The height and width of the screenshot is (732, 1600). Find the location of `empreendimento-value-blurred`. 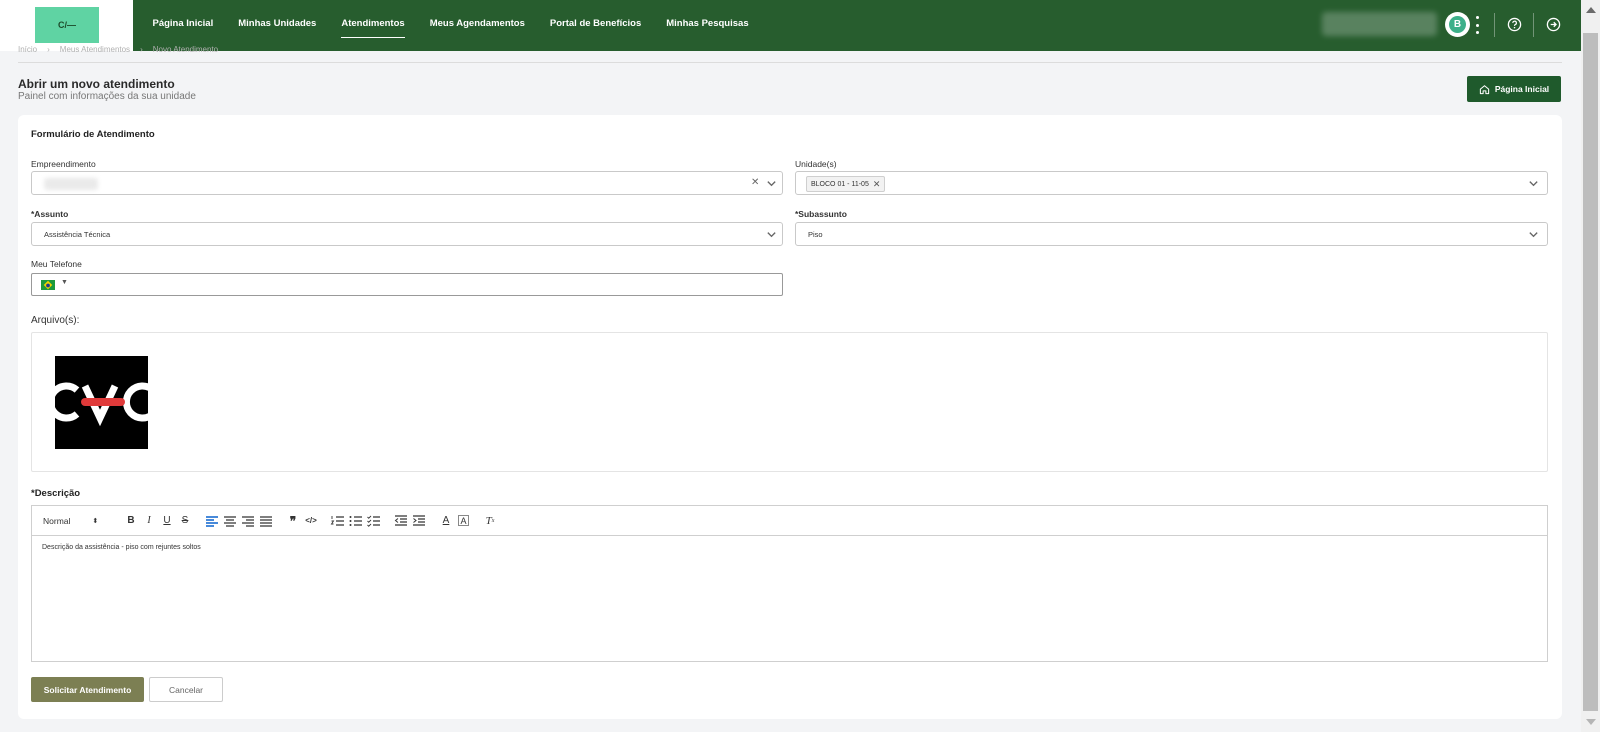

empreendimento-value-blurred is located at coordinates (71, 184).